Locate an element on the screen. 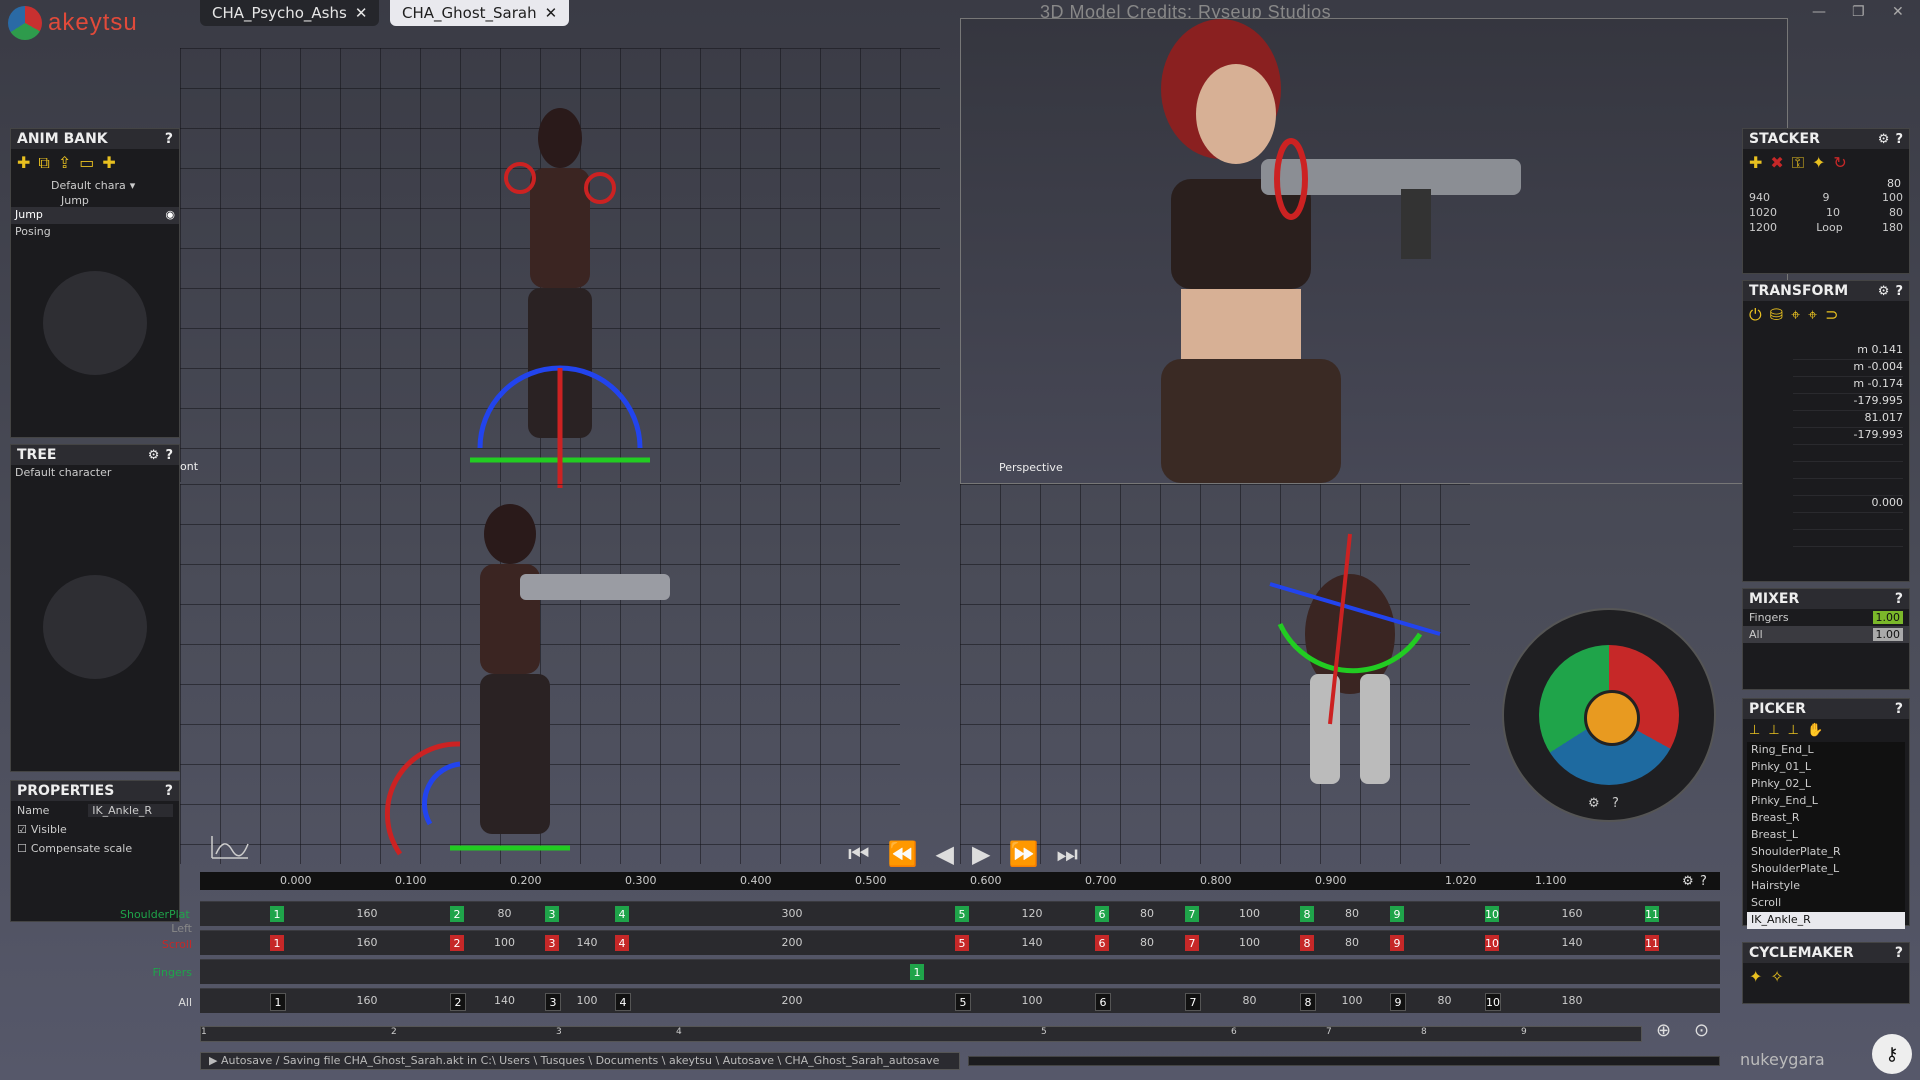 Image resolution: width=1920 pixels, height=1080 pixels. picker-item: Pinky_End_L is located at coordinates (1826, 801).